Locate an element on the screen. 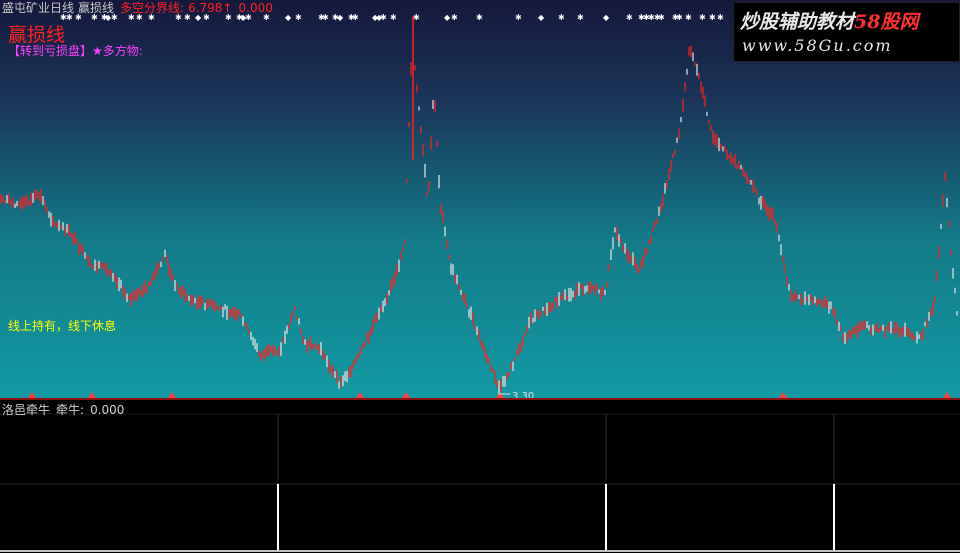 The height and width of the screenshot is (553, 960). low-price-label: 3.30 is located at coordinates (523, 394).